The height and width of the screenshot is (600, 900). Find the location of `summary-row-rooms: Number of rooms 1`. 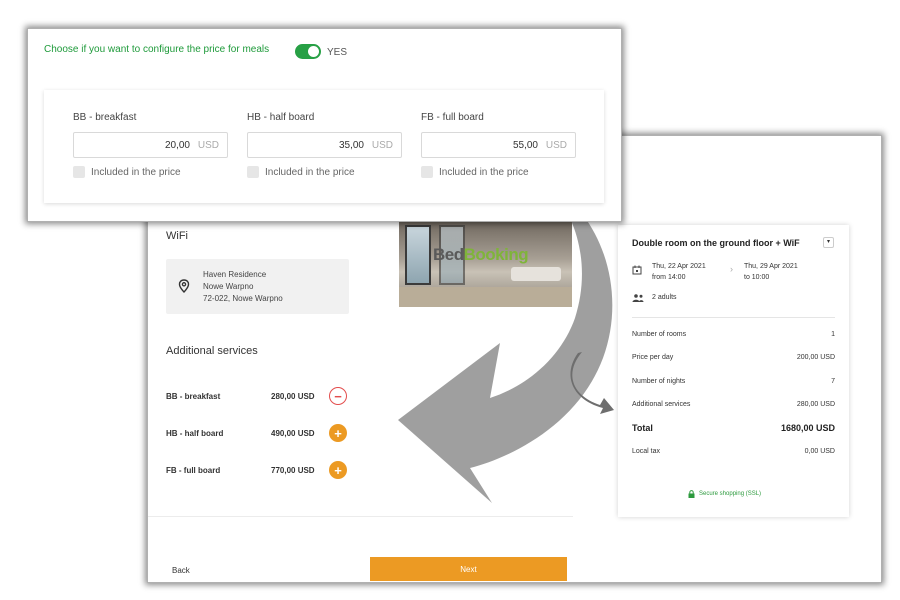

summary-row-rooms: Number of rooms 1 is located at coordinates (733, 334).